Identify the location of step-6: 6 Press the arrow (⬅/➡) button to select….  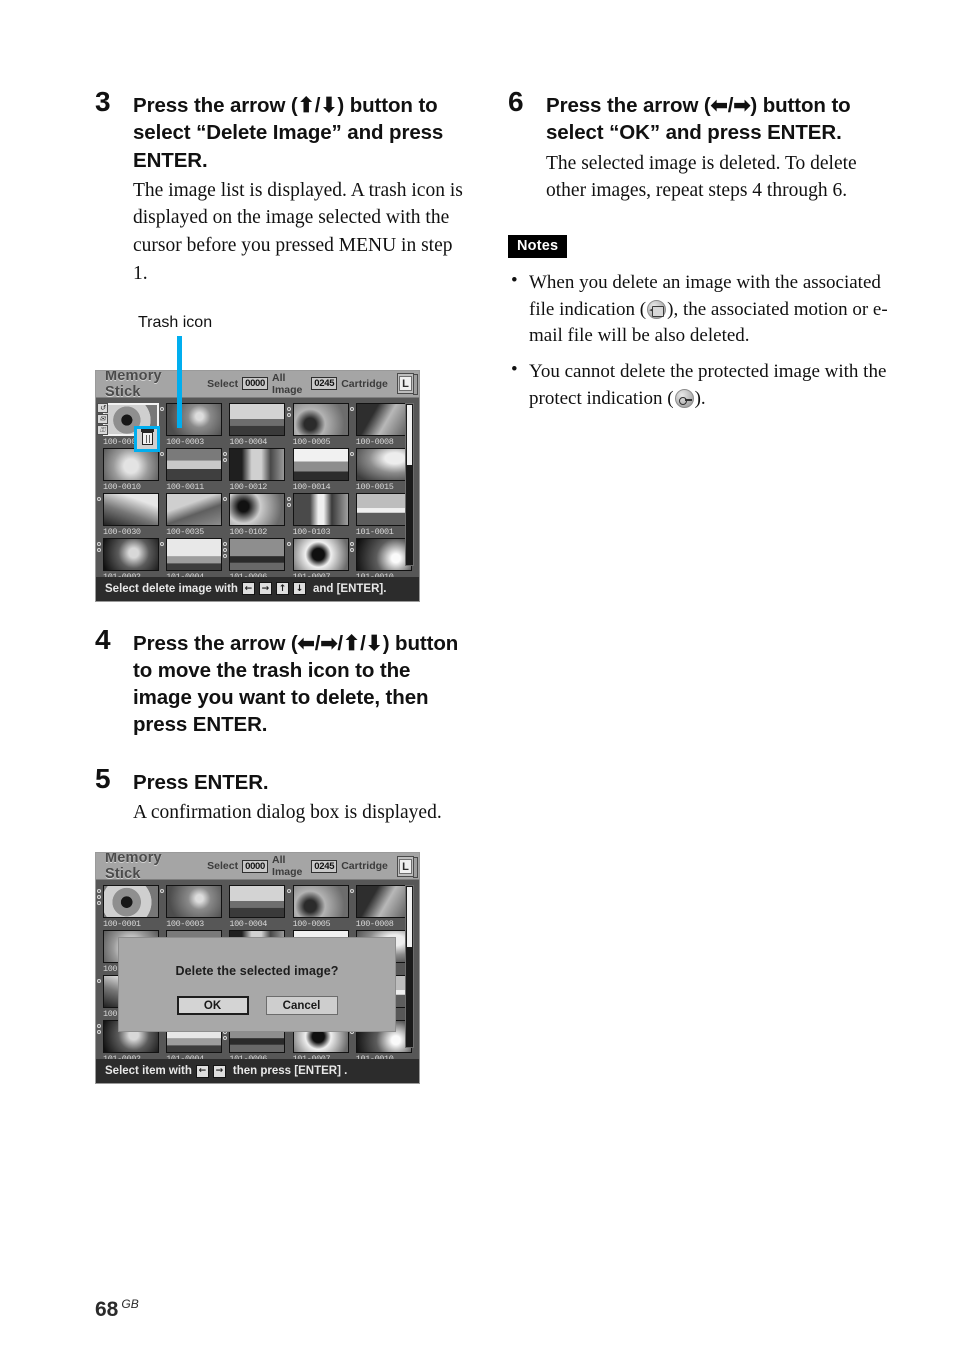
(698, 146).